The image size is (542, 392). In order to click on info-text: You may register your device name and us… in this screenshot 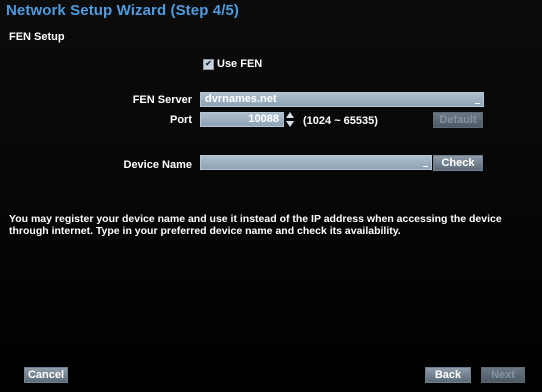, I will do `click(255, 225)`.